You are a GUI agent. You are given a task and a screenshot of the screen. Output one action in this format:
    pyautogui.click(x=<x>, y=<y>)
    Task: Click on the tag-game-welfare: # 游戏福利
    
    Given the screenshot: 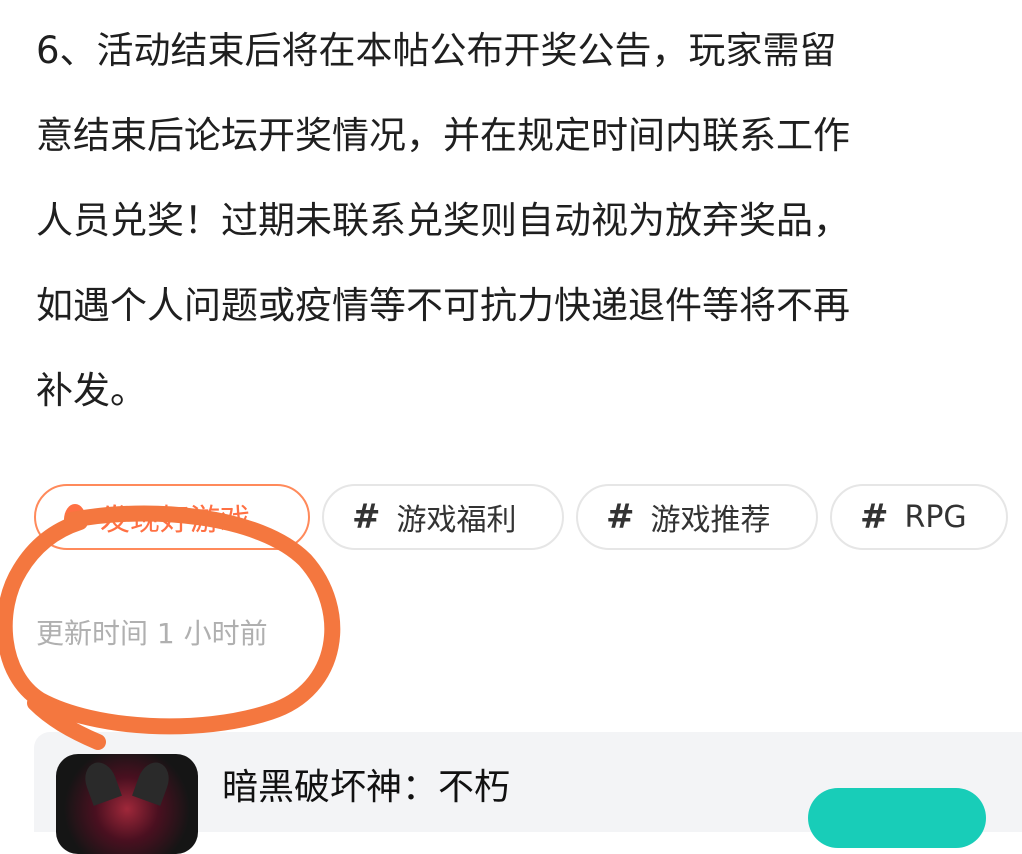 What is the action you would take?
    pyautogui.click(x=443, y=517)
    